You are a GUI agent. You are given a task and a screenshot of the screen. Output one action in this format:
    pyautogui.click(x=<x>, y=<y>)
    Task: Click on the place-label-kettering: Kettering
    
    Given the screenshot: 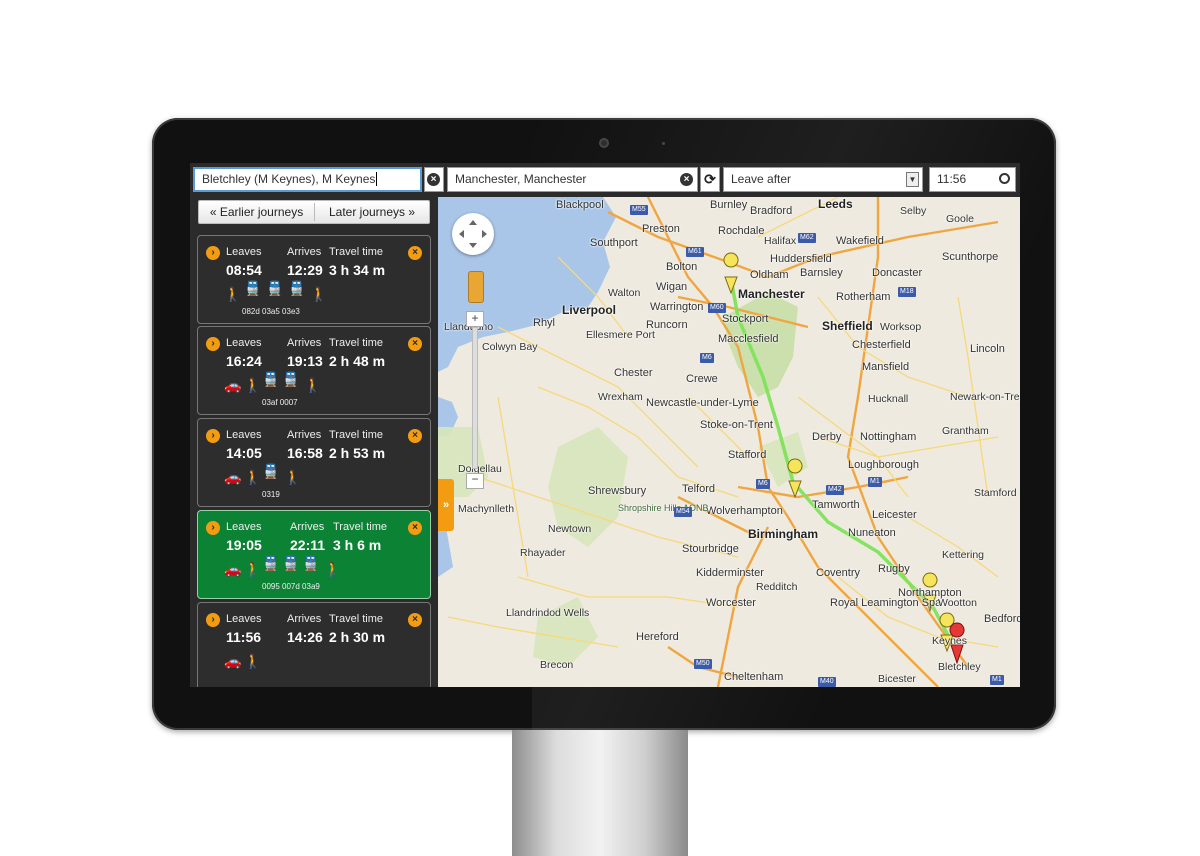 What is the action you would take?
    pyautogui.click(x=963, y=555)
    